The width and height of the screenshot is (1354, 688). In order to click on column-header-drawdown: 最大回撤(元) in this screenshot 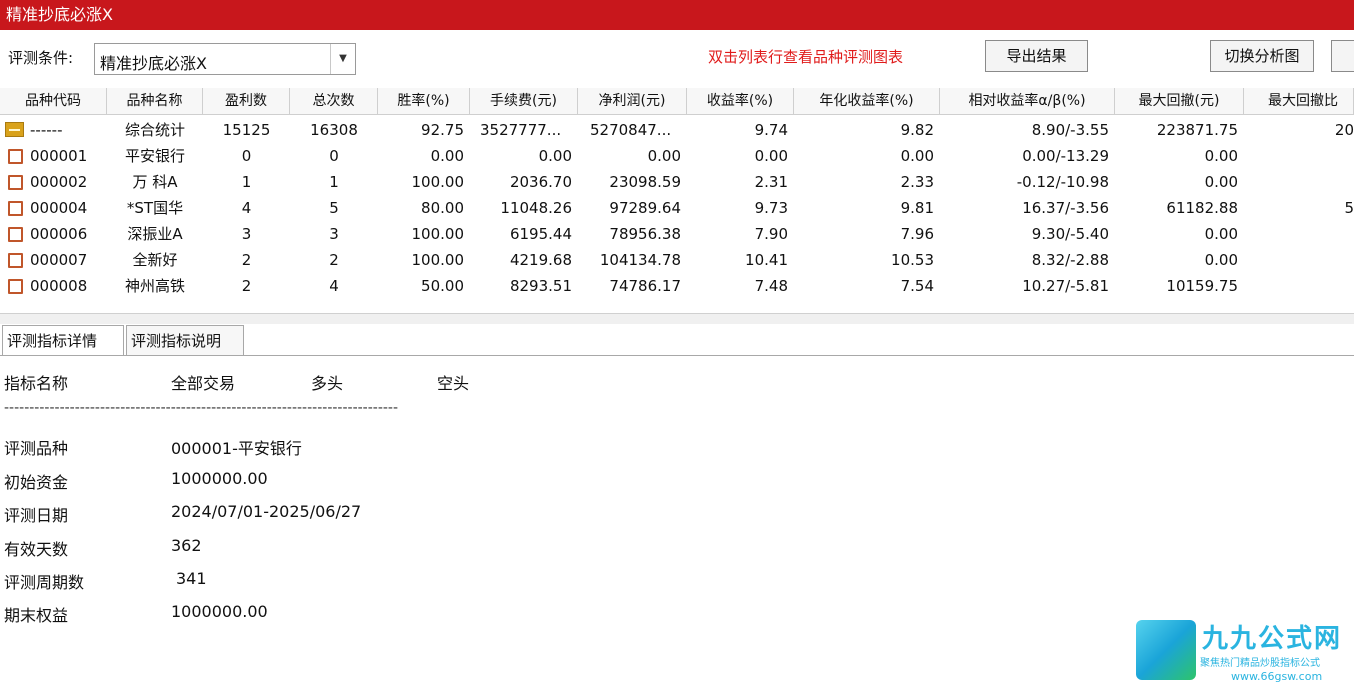, I will do `click(1179, 101)`.